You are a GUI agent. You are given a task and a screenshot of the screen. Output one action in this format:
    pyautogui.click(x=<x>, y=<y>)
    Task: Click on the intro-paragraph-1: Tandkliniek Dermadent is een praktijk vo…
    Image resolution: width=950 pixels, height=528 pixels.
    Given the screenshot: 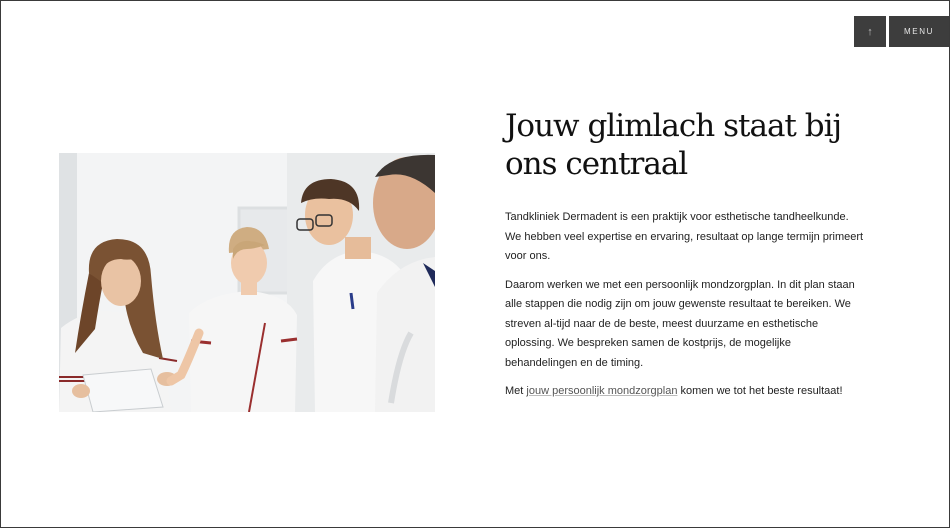 What is the action you would take?
    pyautogui.click(x=684, y=236)
    